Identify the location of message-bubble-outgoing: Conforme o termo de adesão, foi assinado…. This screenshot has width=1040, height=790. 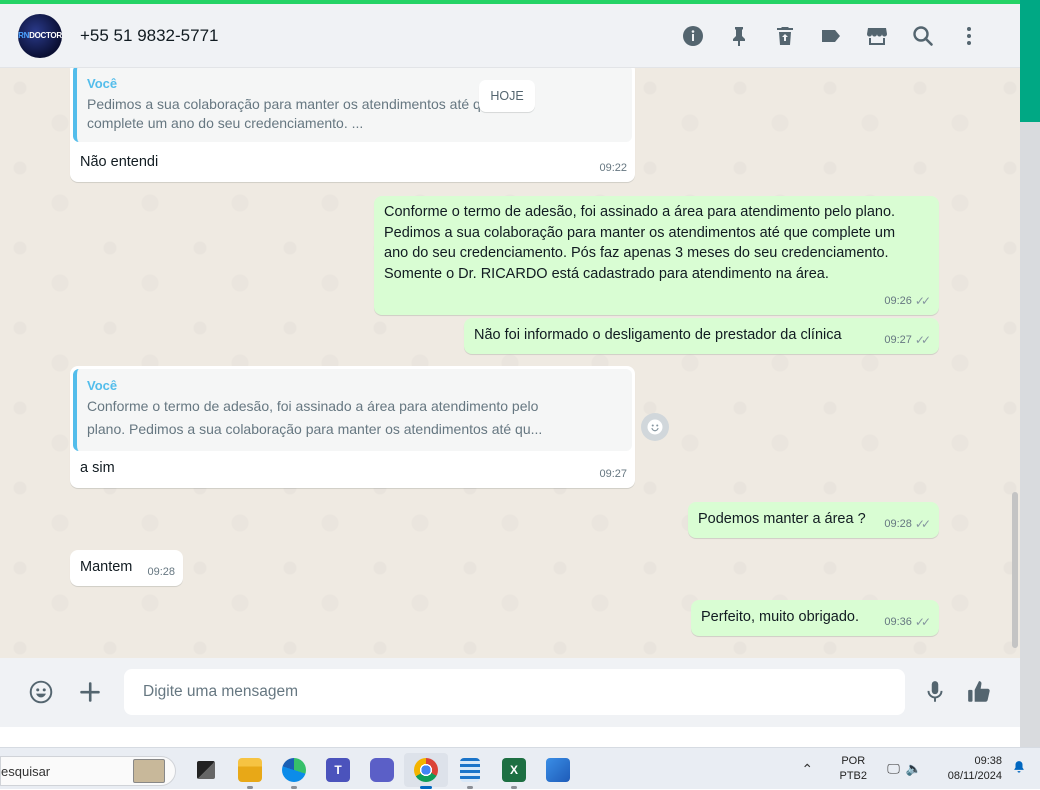
(656, 255).